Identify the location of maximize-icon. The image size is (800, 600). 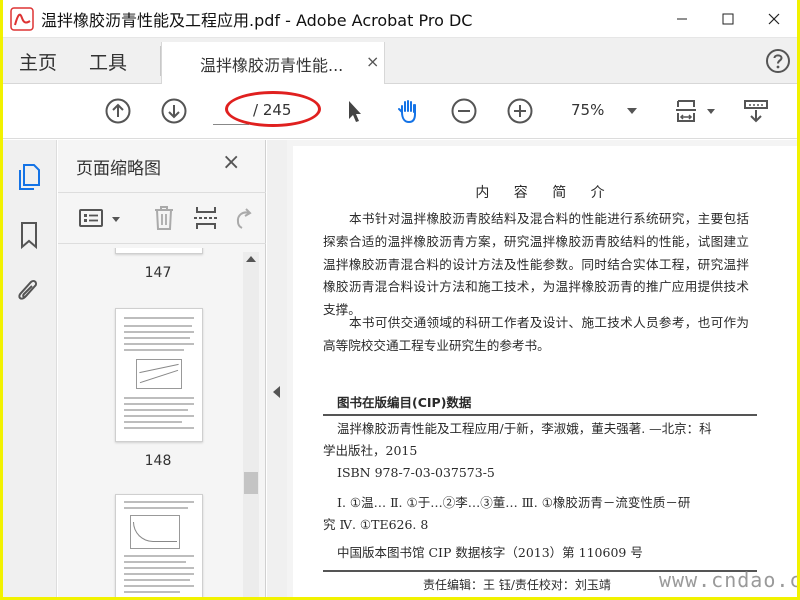
(728, 19).